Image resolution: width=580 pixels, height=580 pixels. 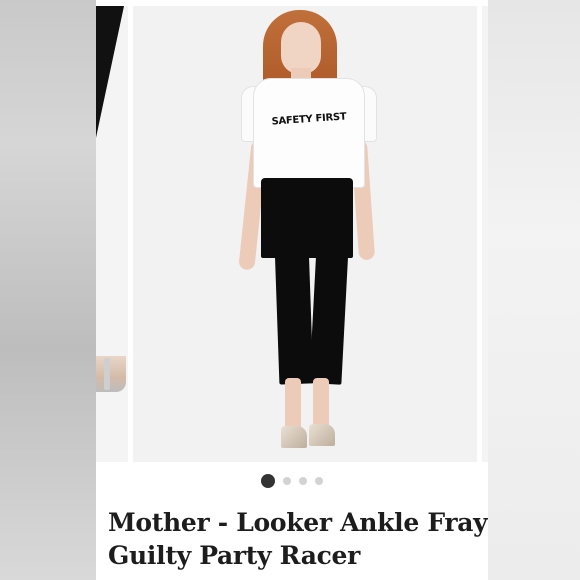 What do you see at coordinates (293, 404) in the screenshot?
I see `model-ankle-left` at bounding box center [293, 404].